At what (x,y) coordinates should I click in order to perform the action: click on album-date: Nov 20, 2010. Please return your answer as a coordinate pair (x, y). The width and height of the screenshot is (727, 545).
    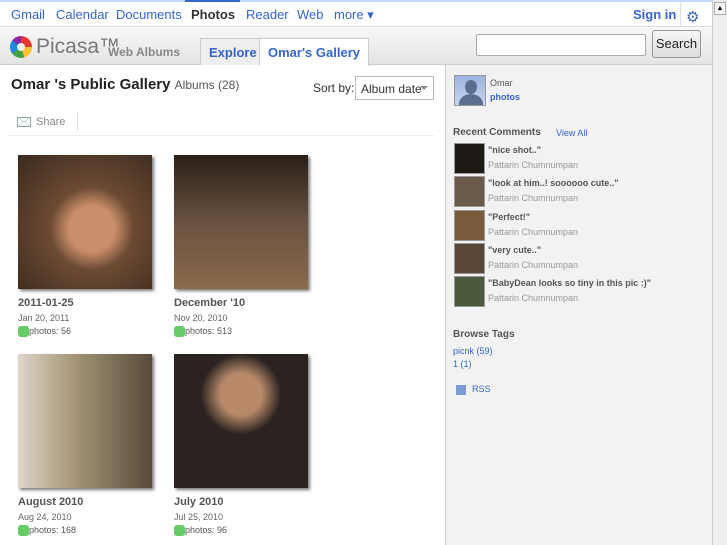
    Looking at the image, I should click on (201, 318).